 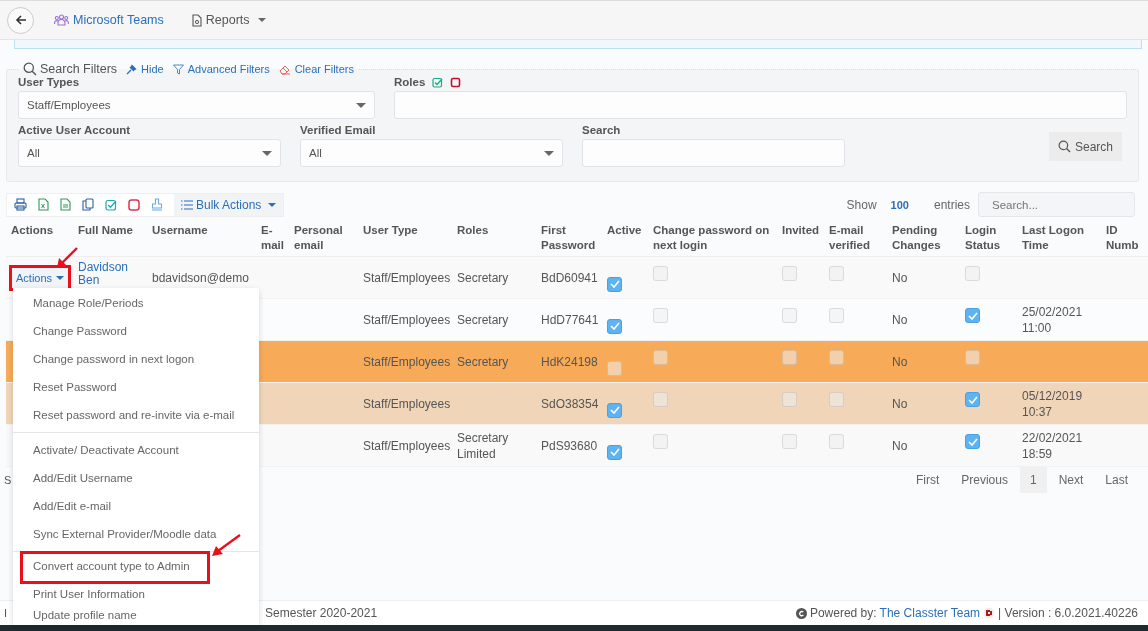 I want to click on deselect-all-icon, so click(x=456, y=82).